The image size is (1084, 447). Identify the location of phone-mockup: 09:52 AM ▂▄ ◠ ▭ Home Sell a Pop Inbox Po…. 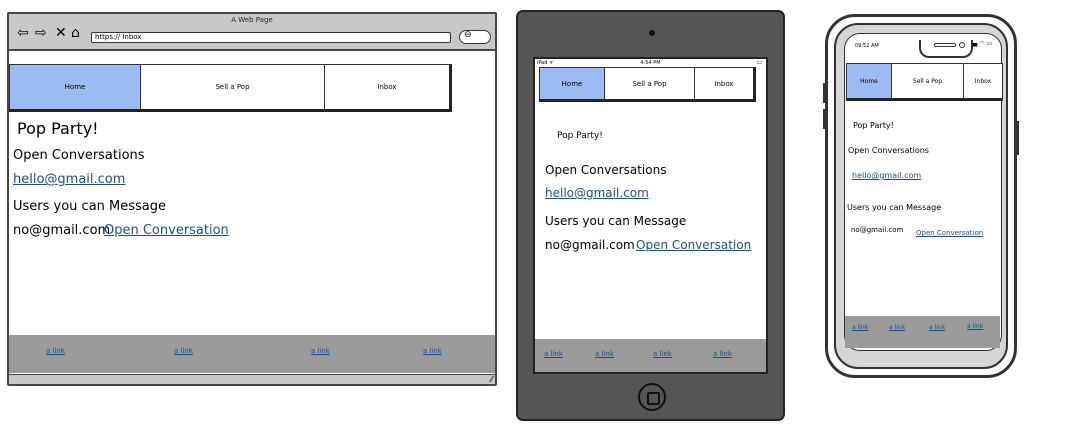
(921, 196).